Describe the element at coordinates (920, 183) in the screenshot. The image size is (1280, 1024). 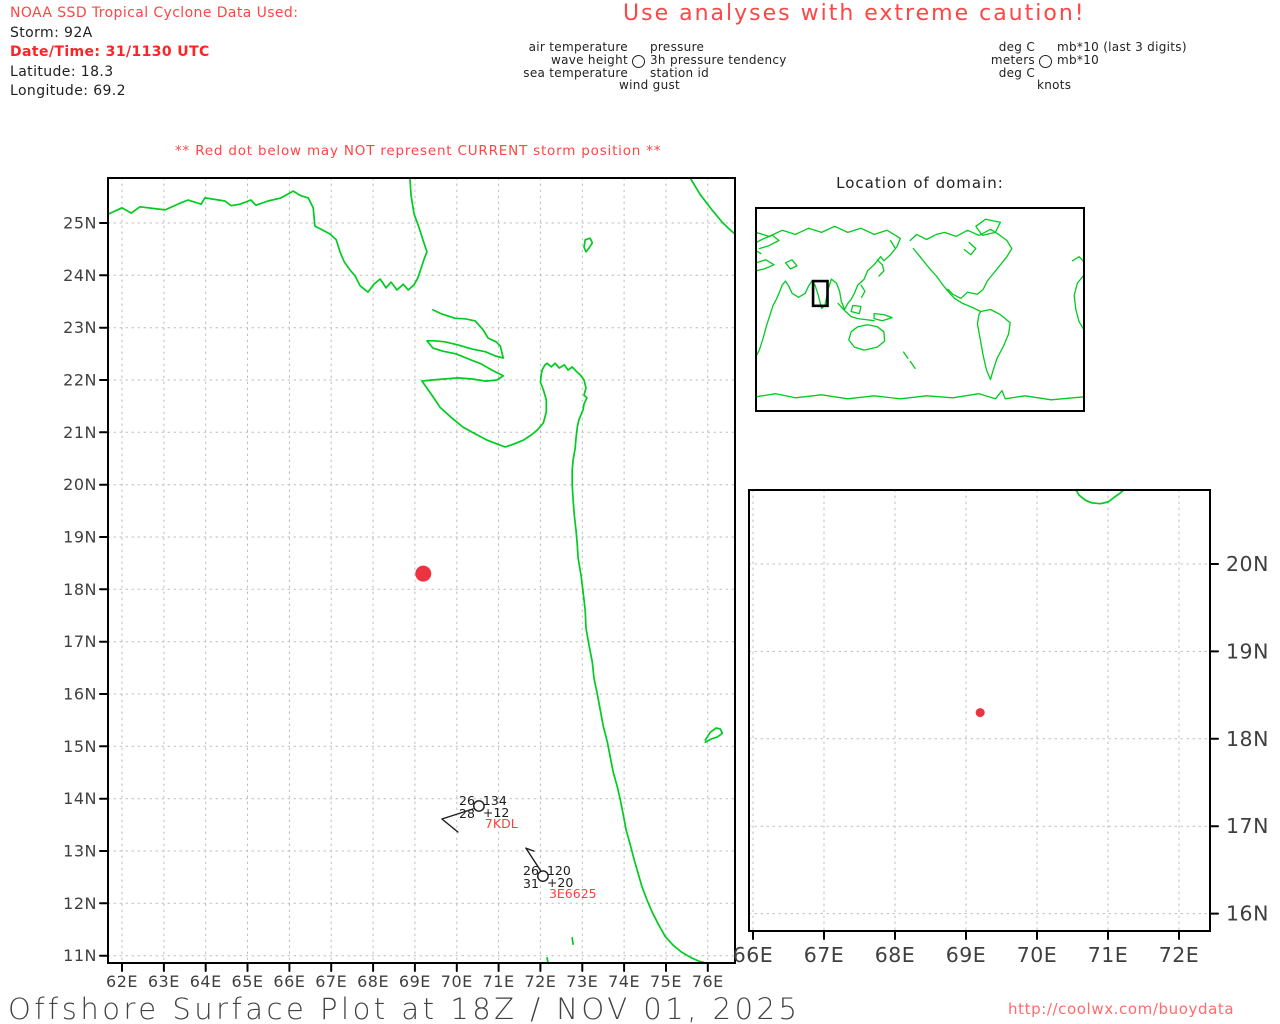
I see `inset-title: Location of domain:` at that location.